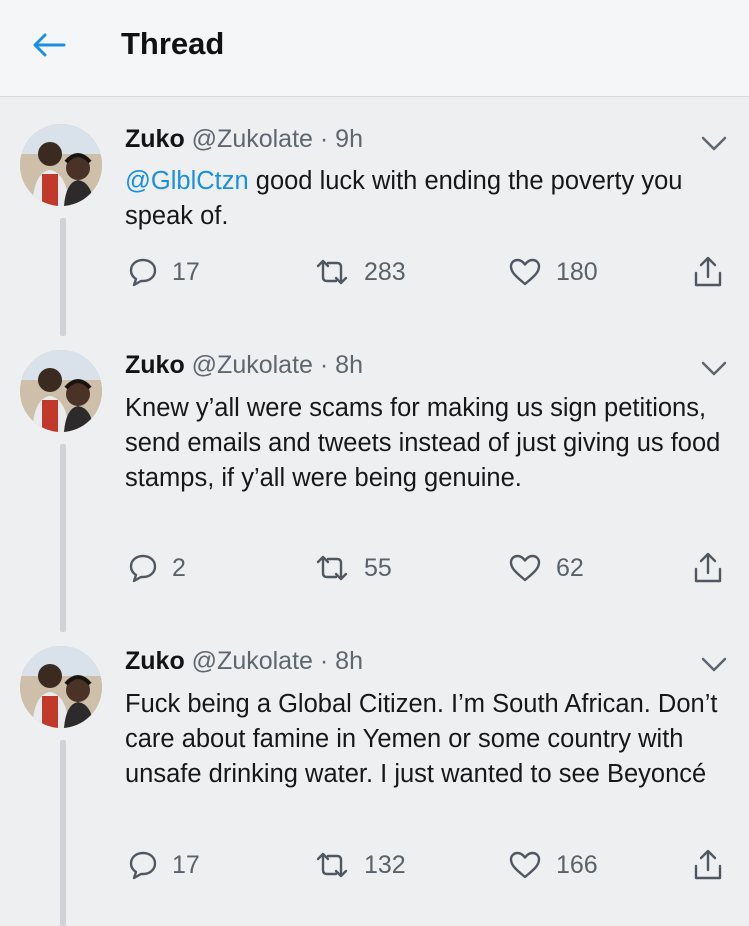 The height and width of the screenshot is (926, 749). Describe the element at coordinates (173, 43) in the screenshot. I see `page-title: Thread` at that location.